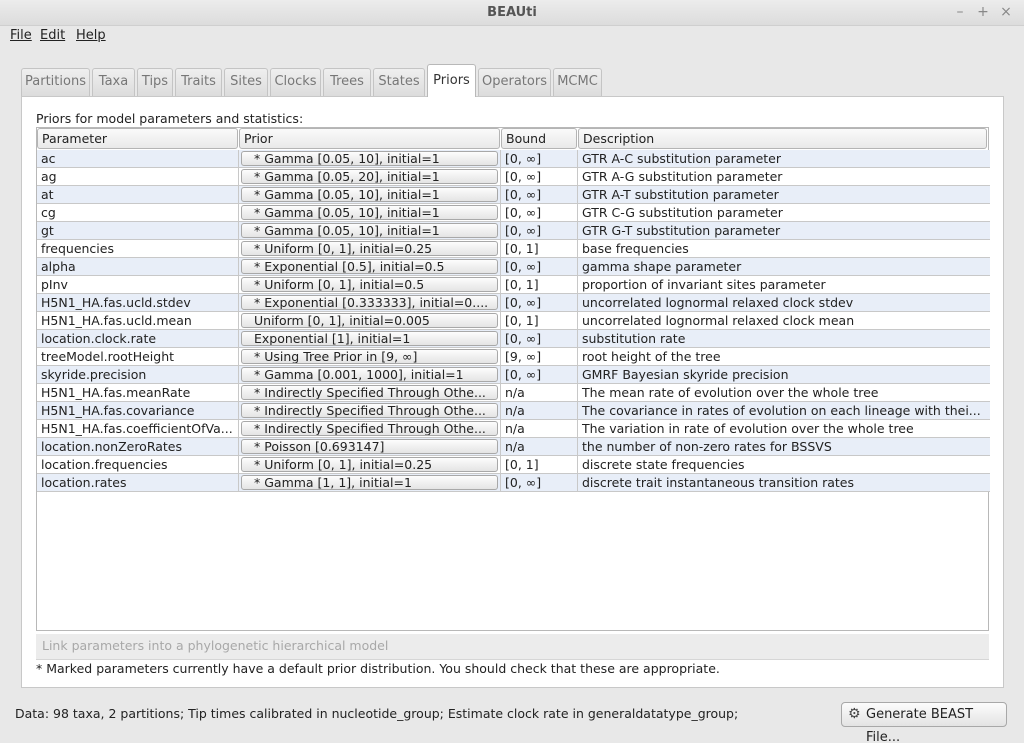 This screenshot has width=1024, height=743. What do you see at coordinates (369, 284) in the screenshot?
I see `prior-button: * Uniform [0, 1], initial=0.5` at bounding box center [369, 284].